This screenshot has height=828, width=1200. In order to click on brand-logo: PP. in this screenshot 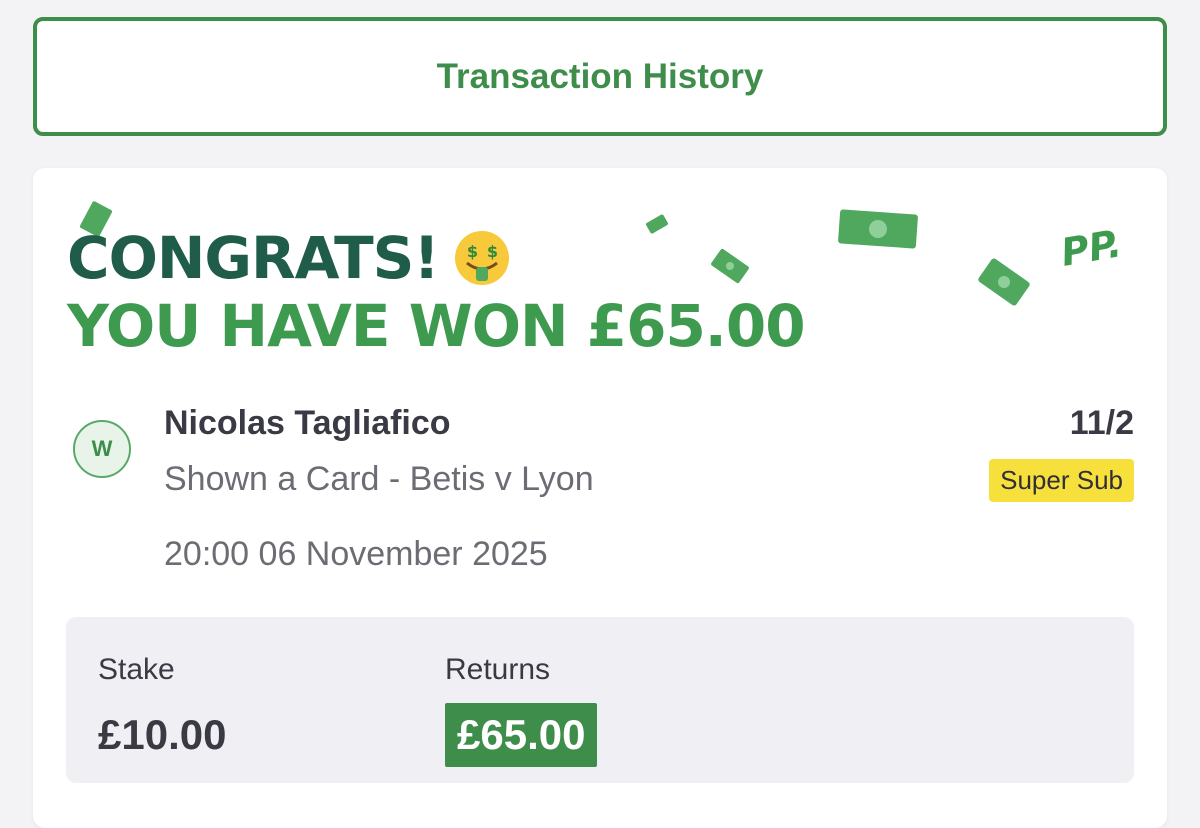, I will do `click(1091, 248)`.